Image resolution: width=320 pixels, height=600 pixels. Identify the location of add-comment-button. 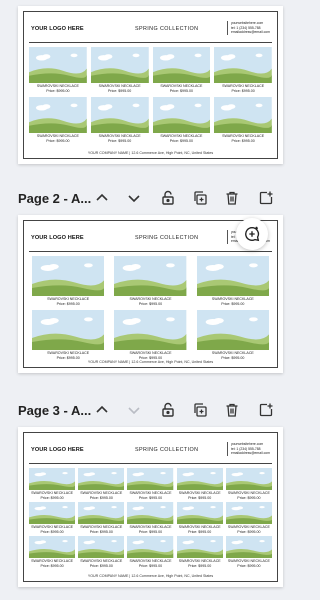
(252, 234).